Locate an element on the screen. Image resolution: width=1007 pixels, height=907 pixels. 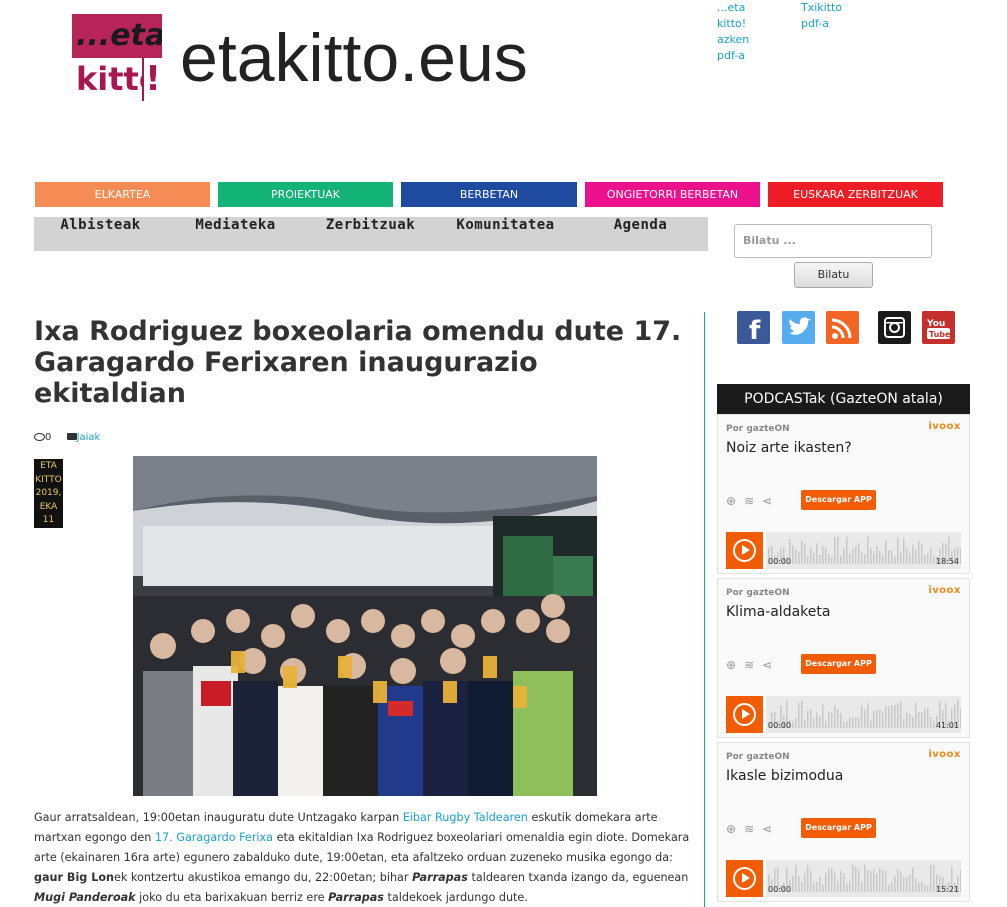
time-total: 18:54 is located at coordinates (947, 561).